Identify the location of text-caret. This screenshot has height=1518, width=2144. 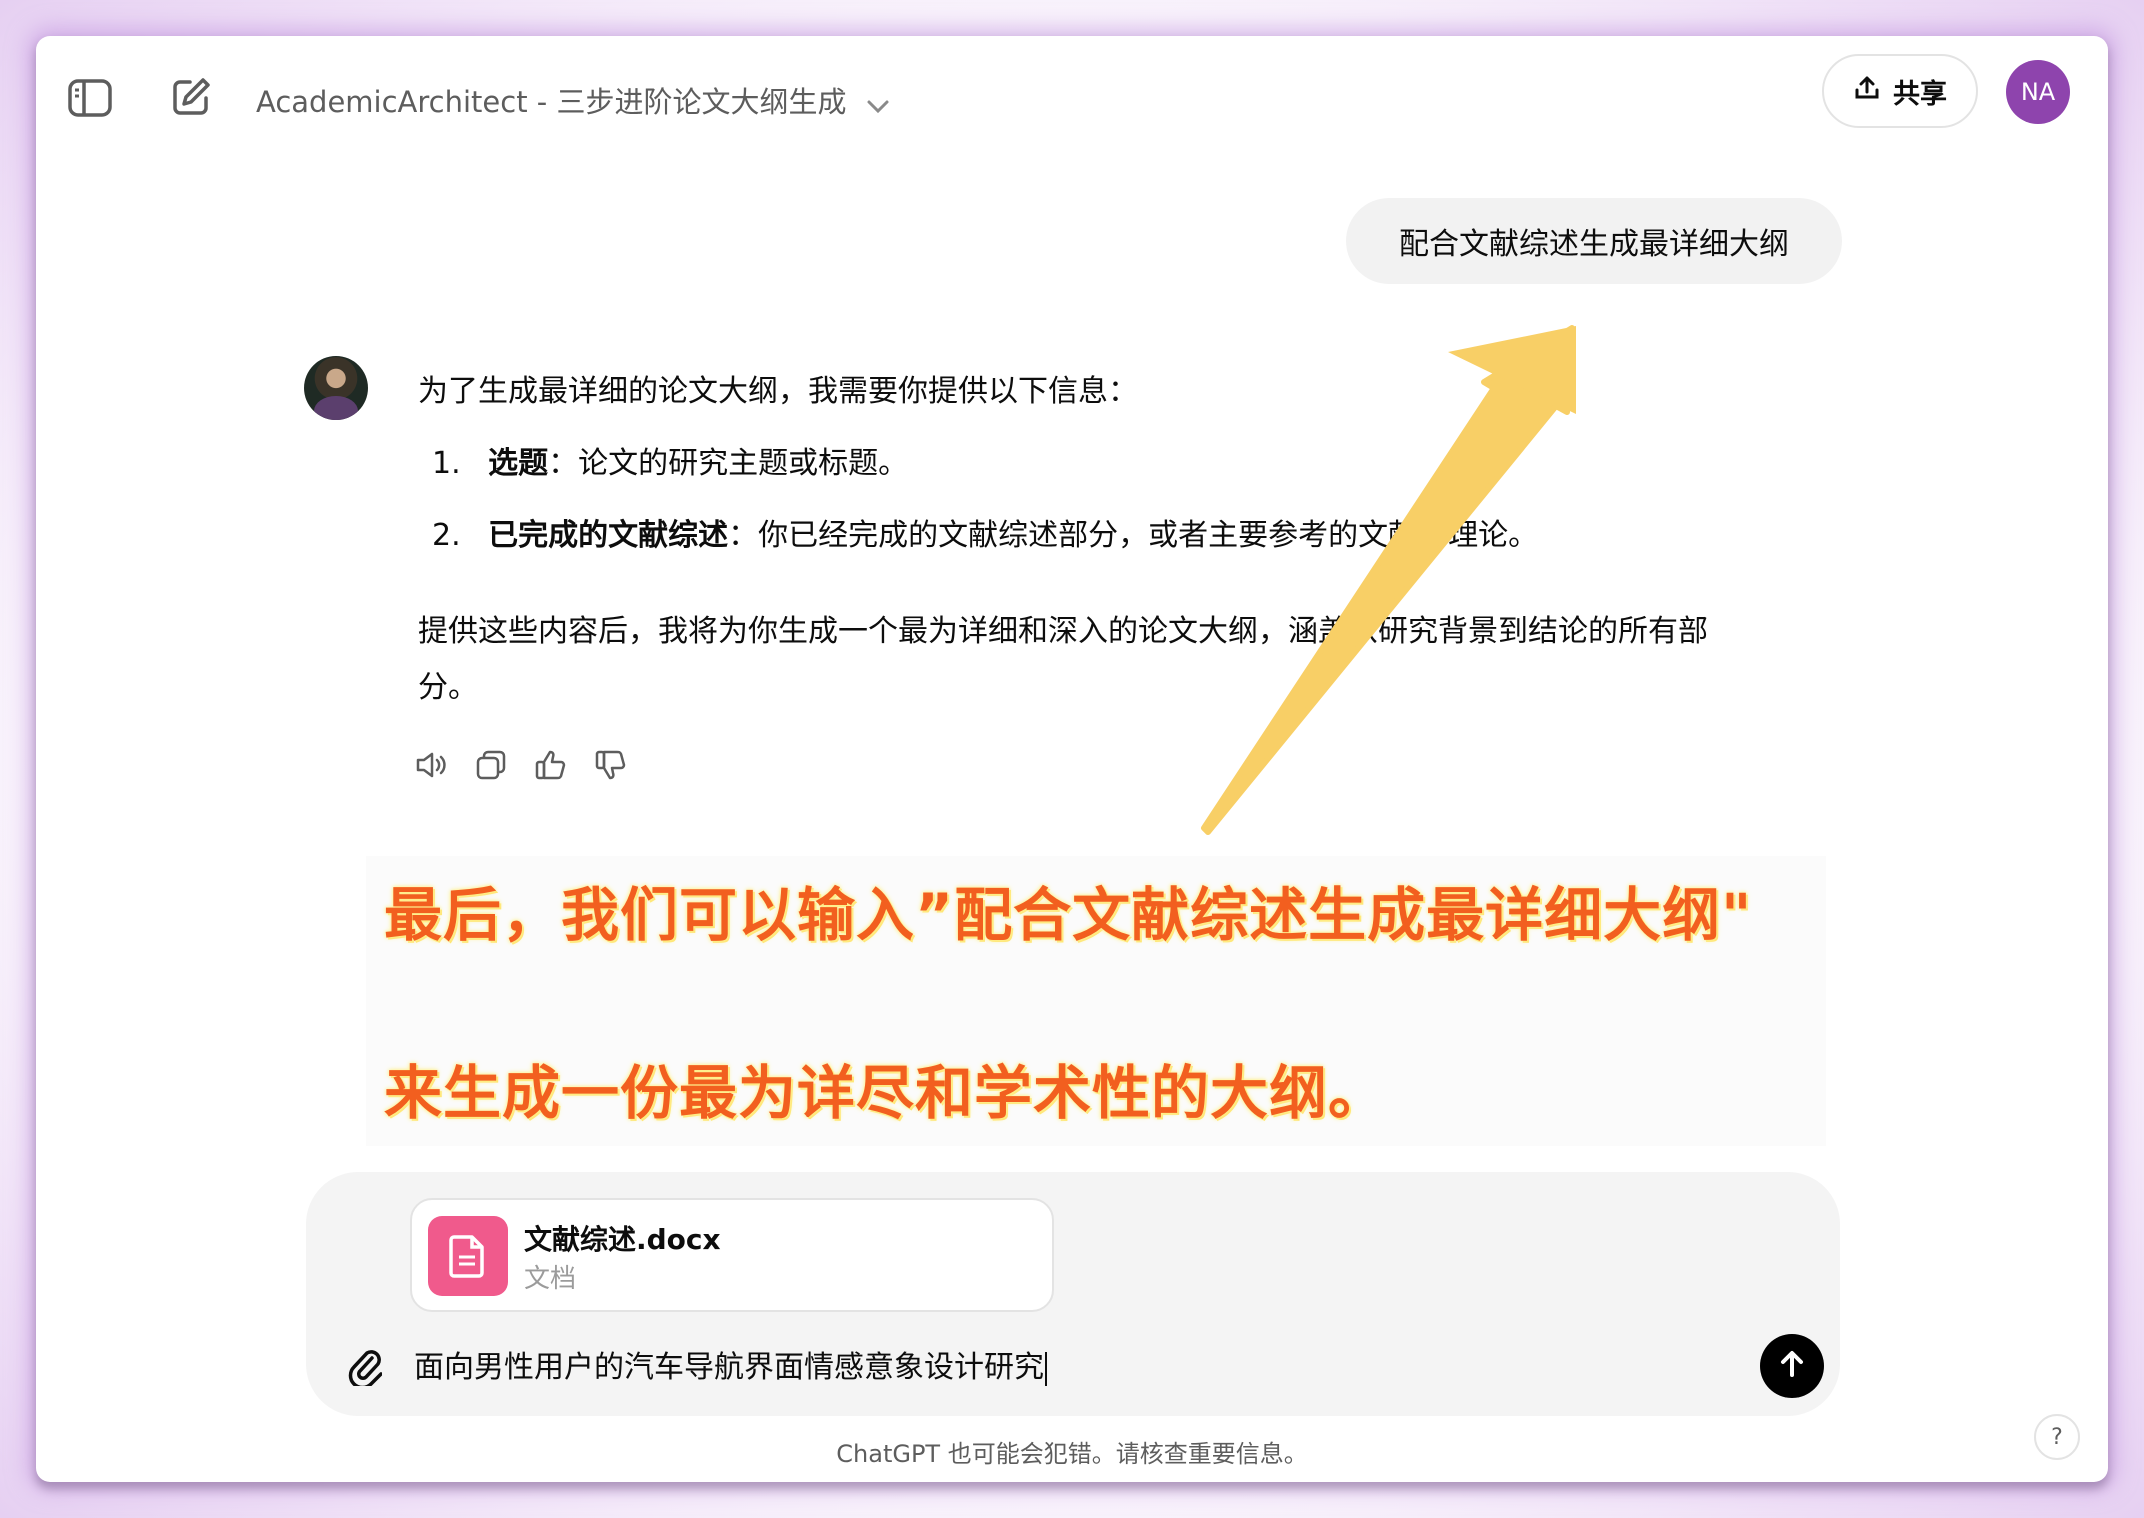
(1046, 1368).